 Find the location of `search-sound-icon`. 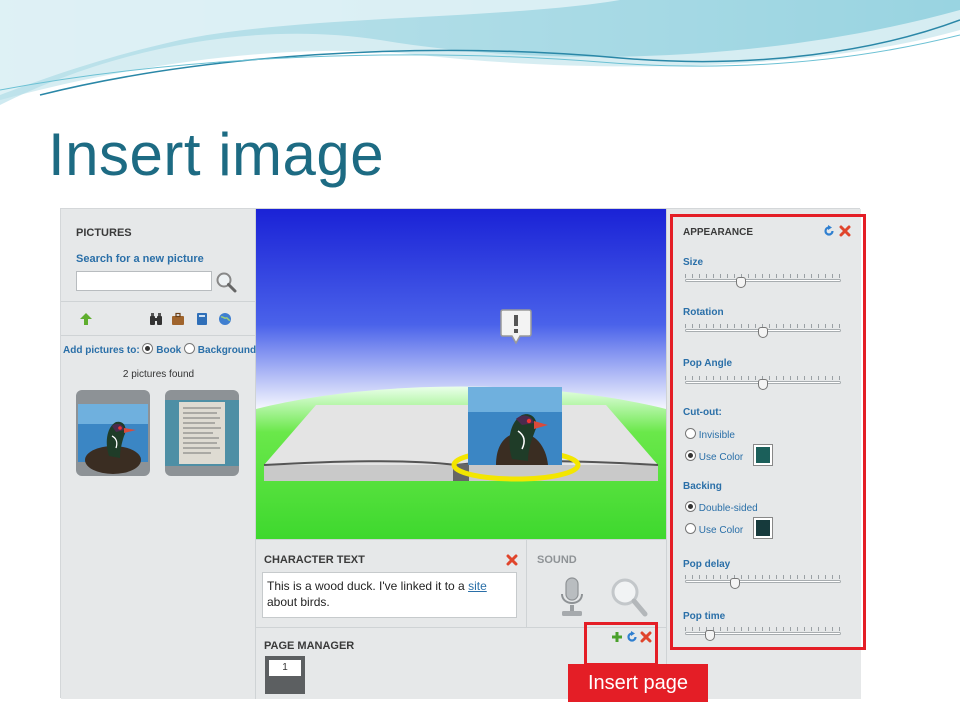

search-sound-icon is located at coordinates (629, 597).